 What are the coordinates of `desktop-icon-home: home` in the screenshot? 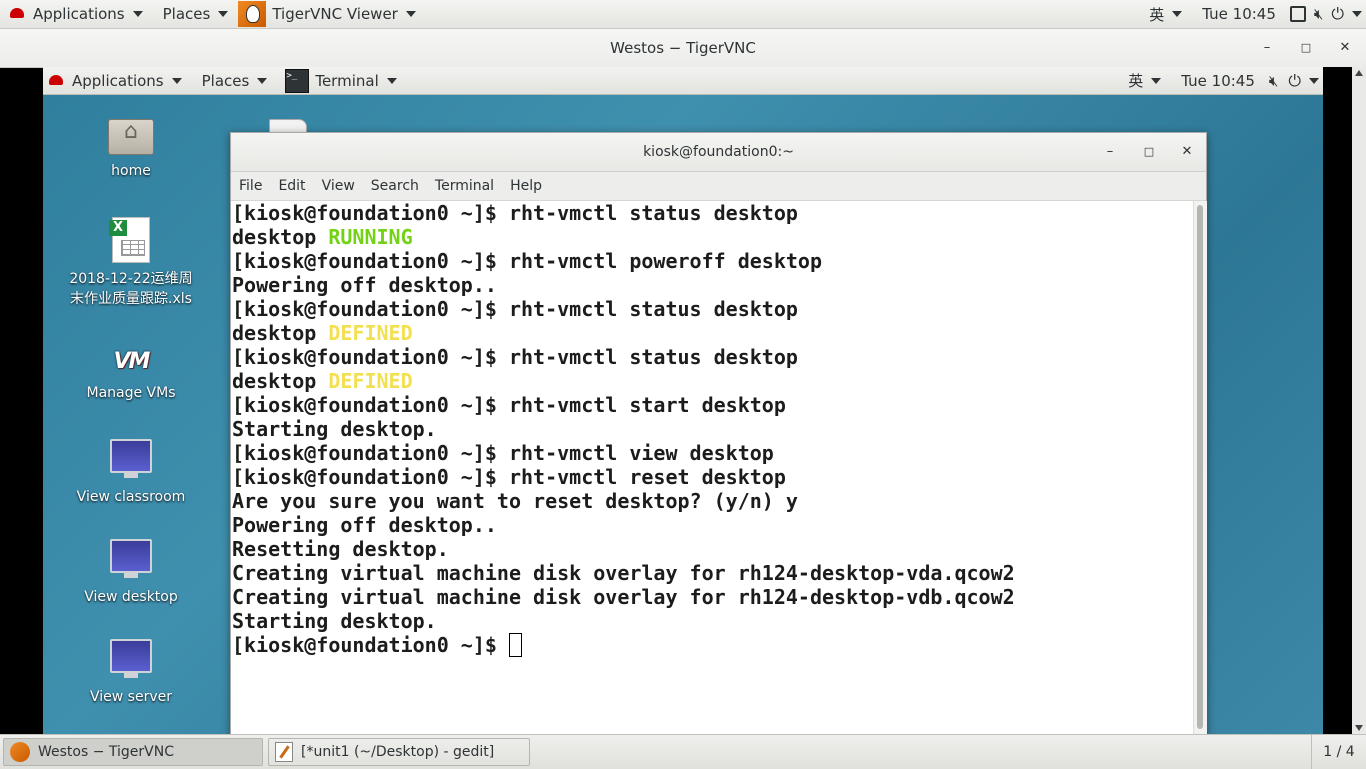 It's located at (131, 150).